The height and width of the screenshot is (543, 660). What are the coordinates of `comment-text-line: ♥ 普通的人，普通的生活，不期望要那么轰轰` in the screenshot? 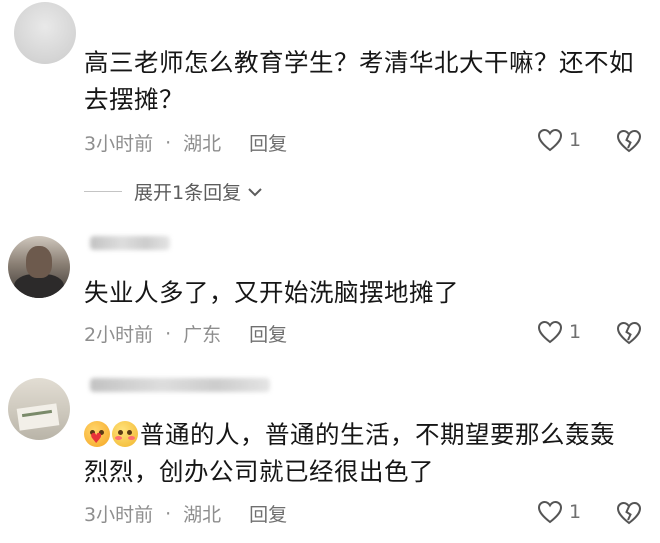 It's located at (364, 434).